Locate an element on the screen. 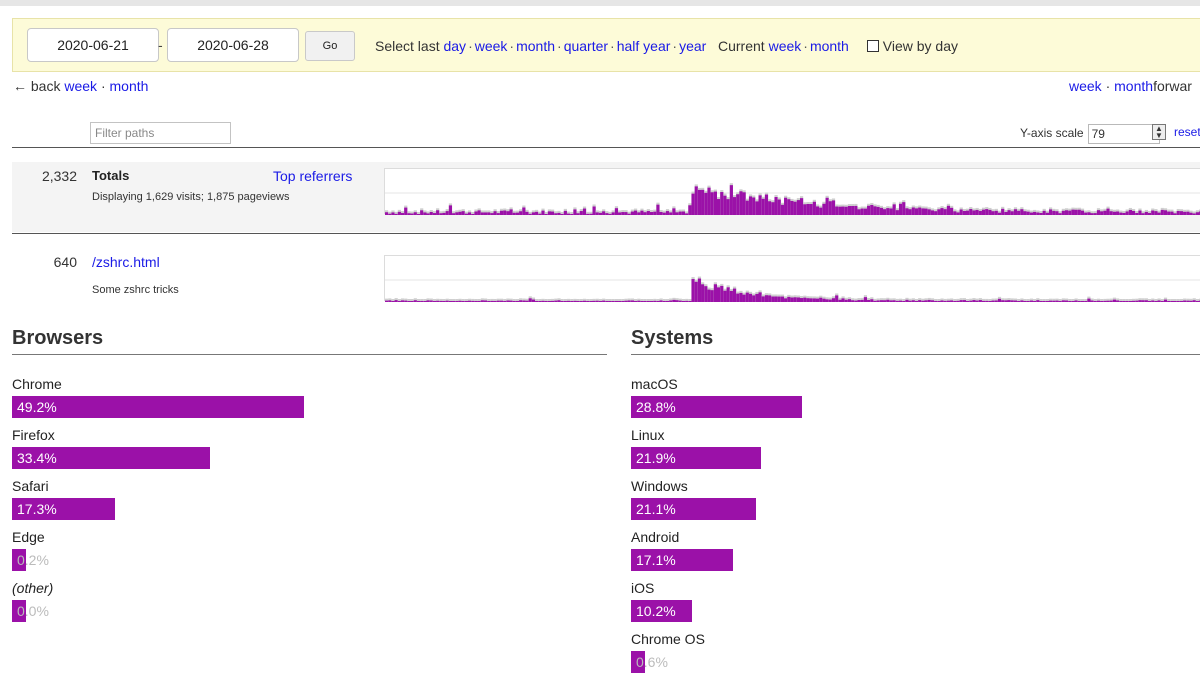  y-axis-scale-spinner: ▲ ▼ is located at coordinates (1159, 132).